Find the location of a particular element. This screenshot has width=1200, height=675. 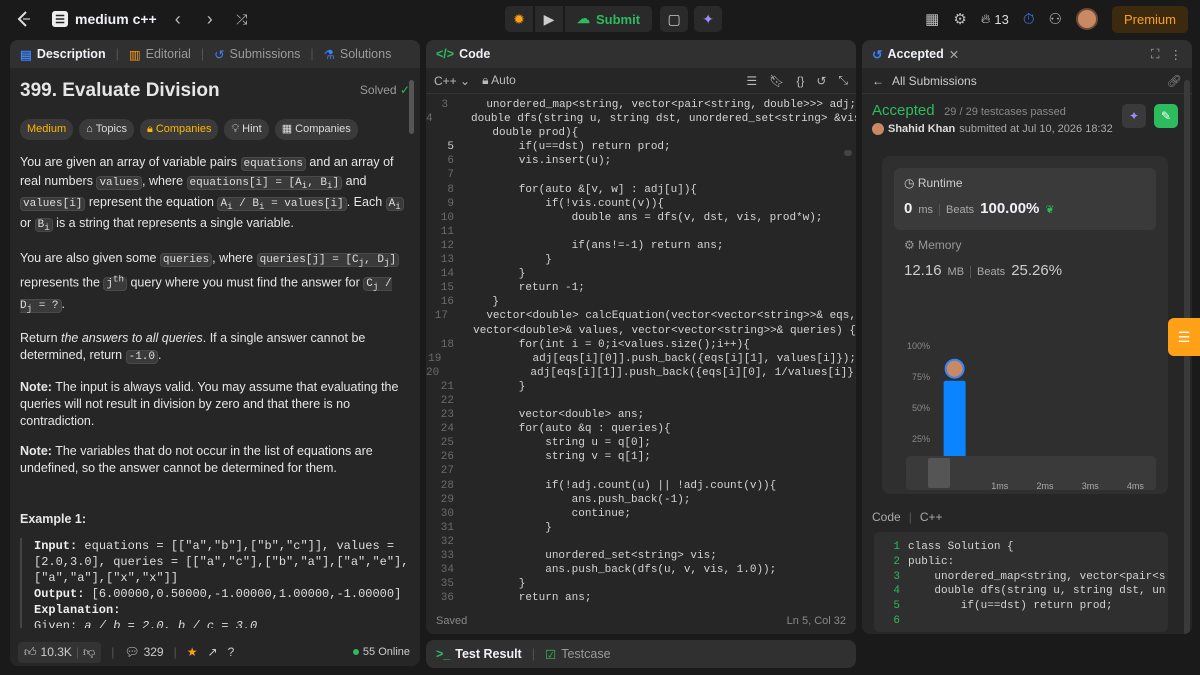

tab-code: </> Code is located at coordinates (463, 54).